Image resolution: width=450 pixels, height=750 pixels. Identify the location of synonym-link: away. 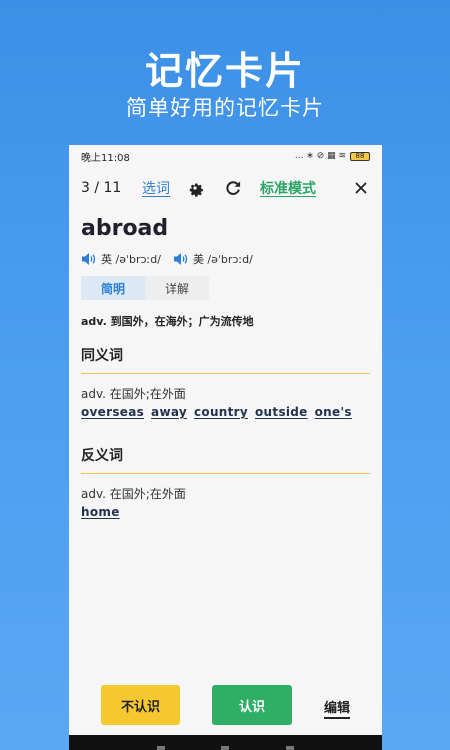
(169, 412).